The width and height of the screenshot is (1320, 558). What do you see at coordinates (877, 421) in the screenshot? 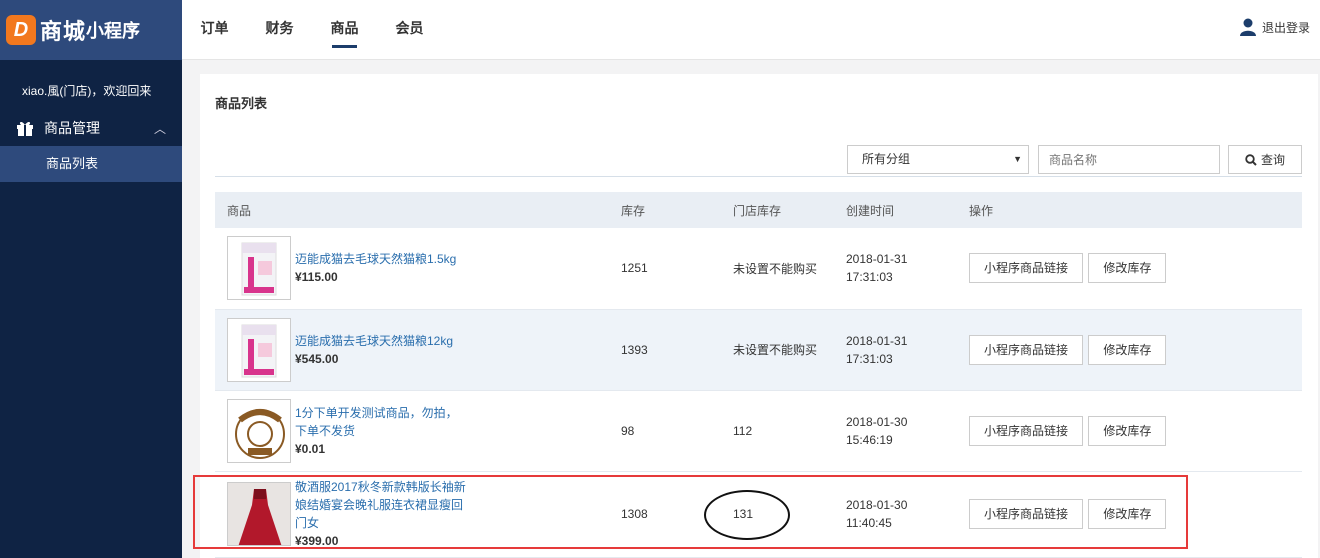
I see `created-date: 2018-01-30` at bounding box center [877, 421].